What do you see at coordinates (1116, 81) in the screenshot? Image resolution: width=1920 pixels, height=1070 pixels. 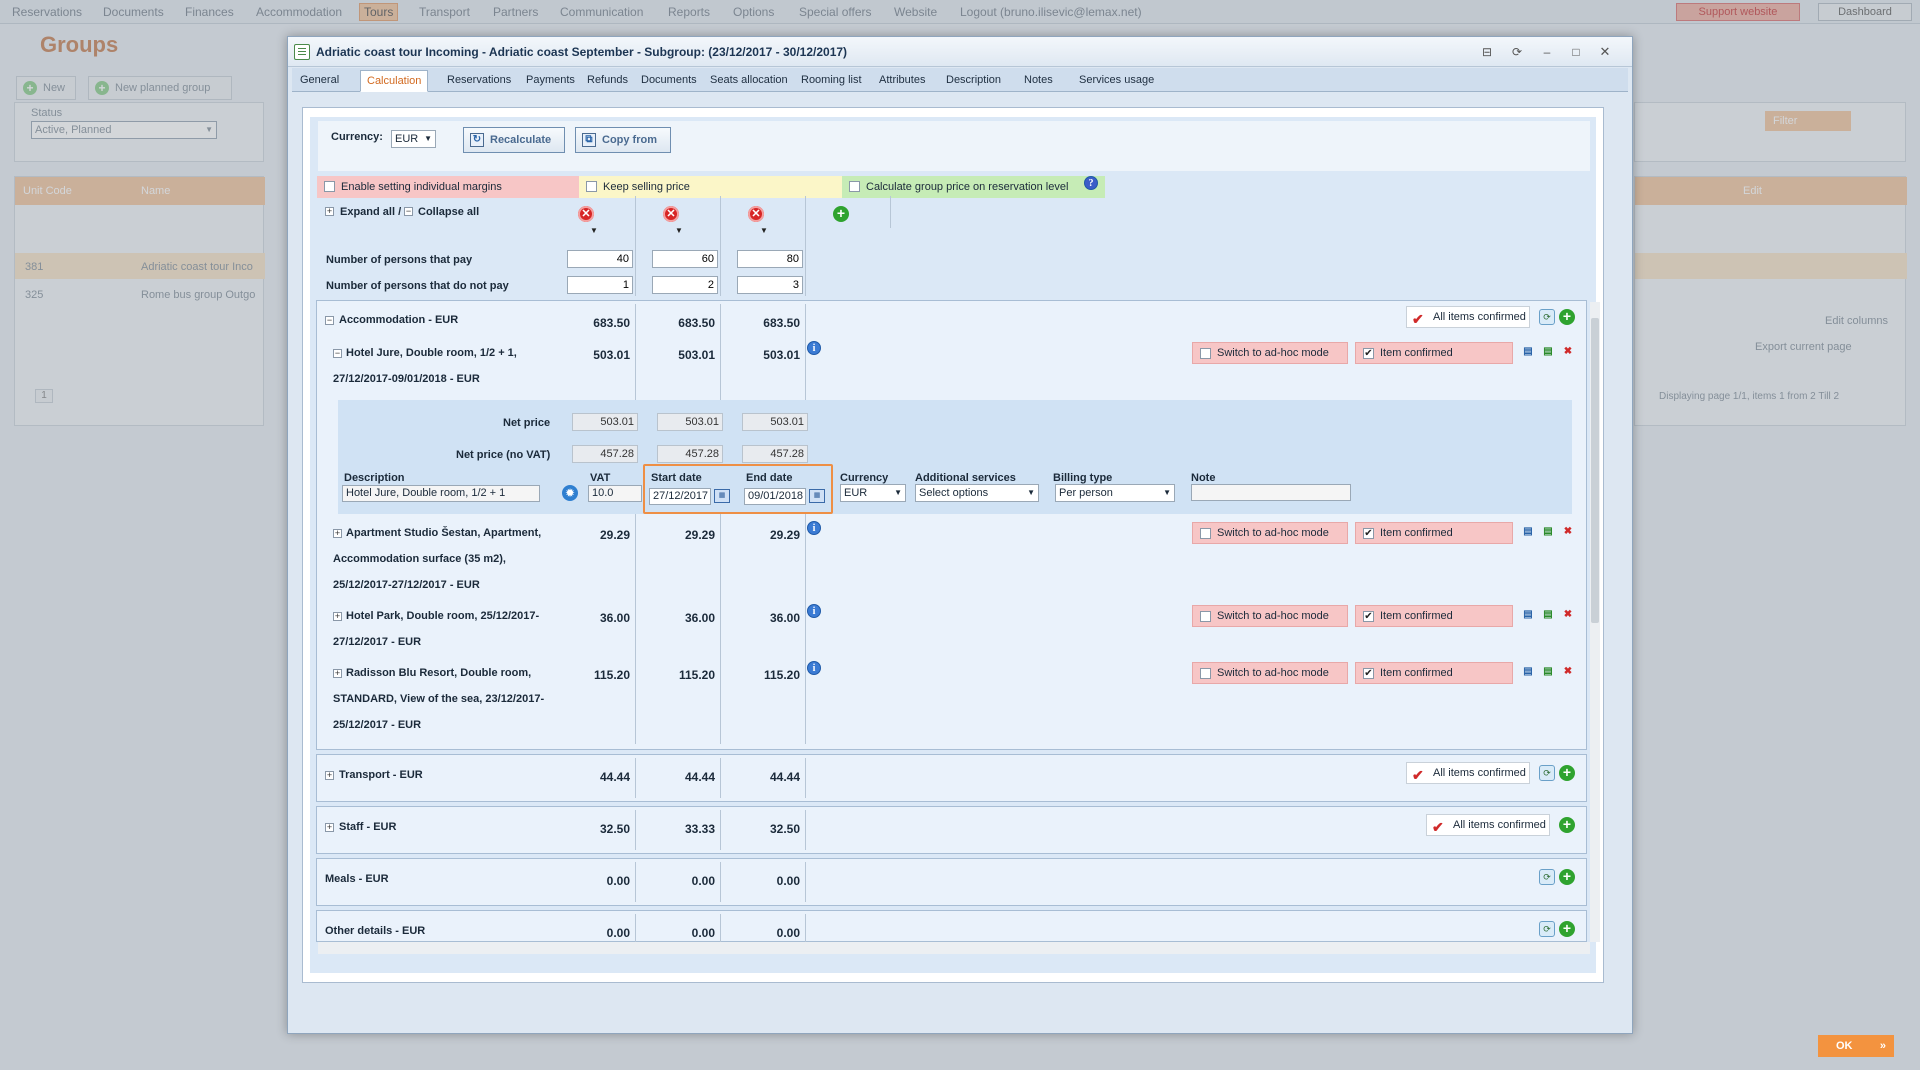 I see `tab-services-usage: Services usage` at bounding box center [1116, 81].